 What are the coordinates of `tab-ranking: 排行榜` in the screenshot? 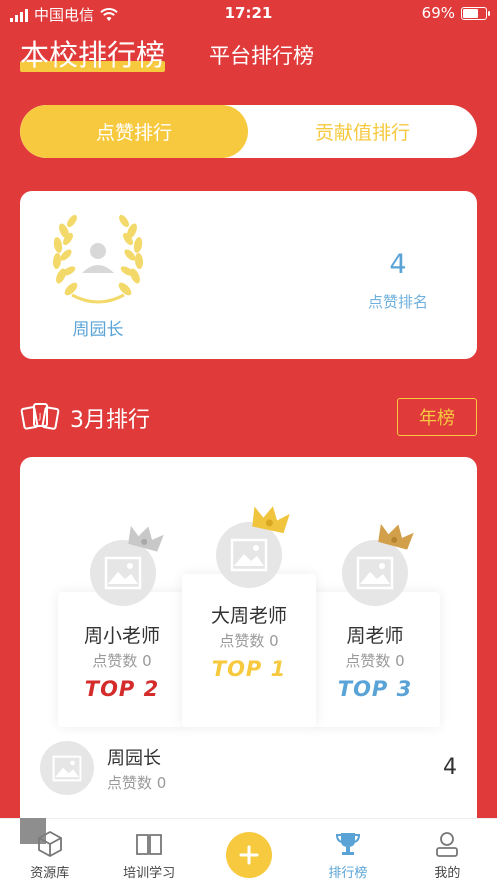 It's located at (347, 851).